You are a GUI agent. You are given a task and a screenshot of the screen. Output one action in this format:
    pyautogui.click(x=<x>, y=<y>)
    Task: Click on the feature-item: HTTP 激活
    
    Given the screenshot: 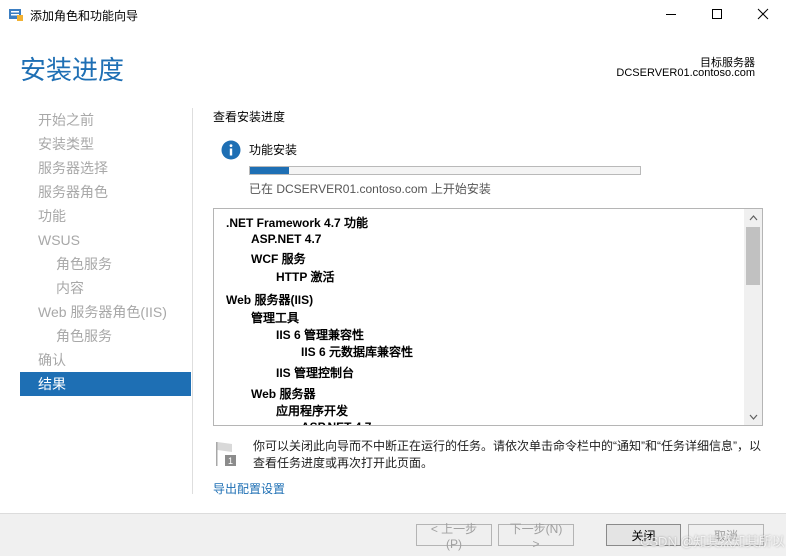 What is the action you would take?
    pyautogui.click(x=305, y=277)
    